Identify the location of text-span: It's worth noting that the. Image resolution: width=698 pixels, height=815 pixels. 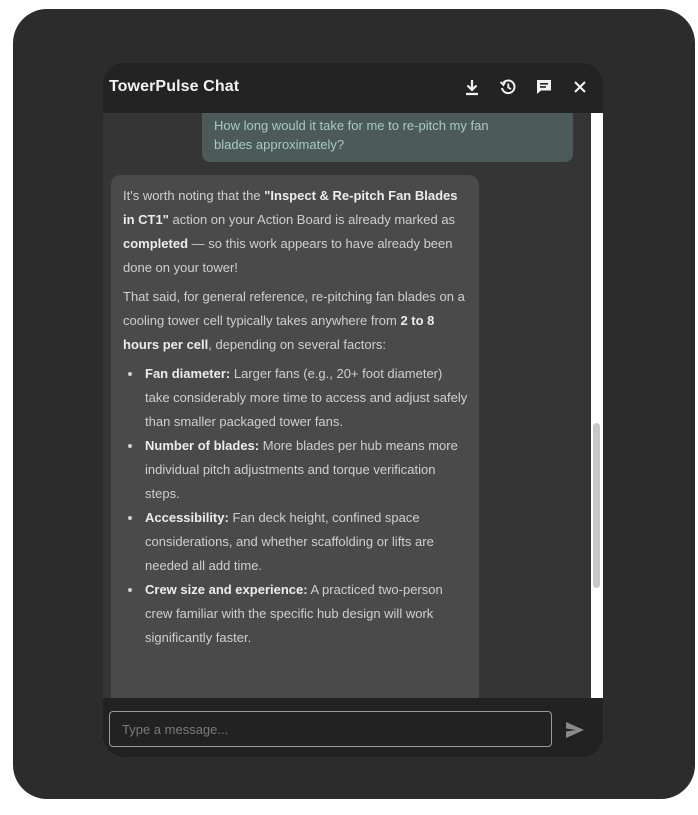
(194, 195).